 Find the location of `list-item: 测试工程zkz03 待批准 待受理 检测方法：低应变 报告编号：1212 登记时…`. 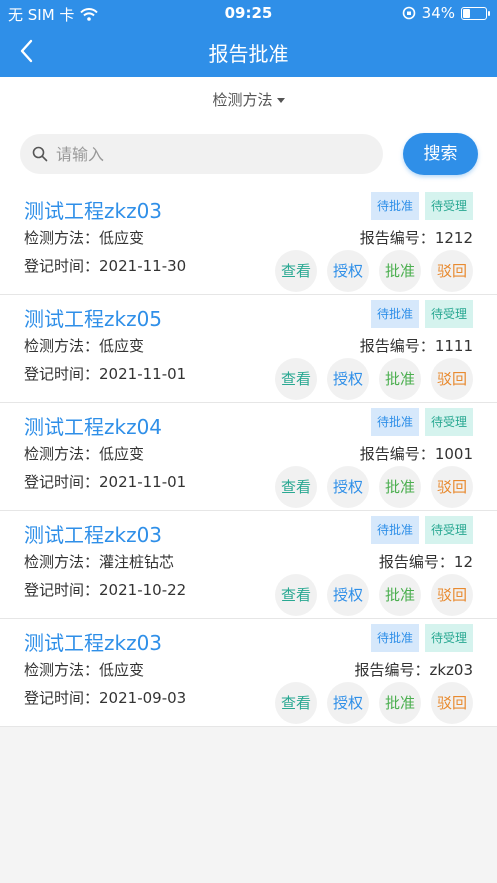

list-item: 测试工程zkz03 待批准 待受理 检测方法：低应变 报告编号：1212 登记时… is located at coordinates (248, 241).